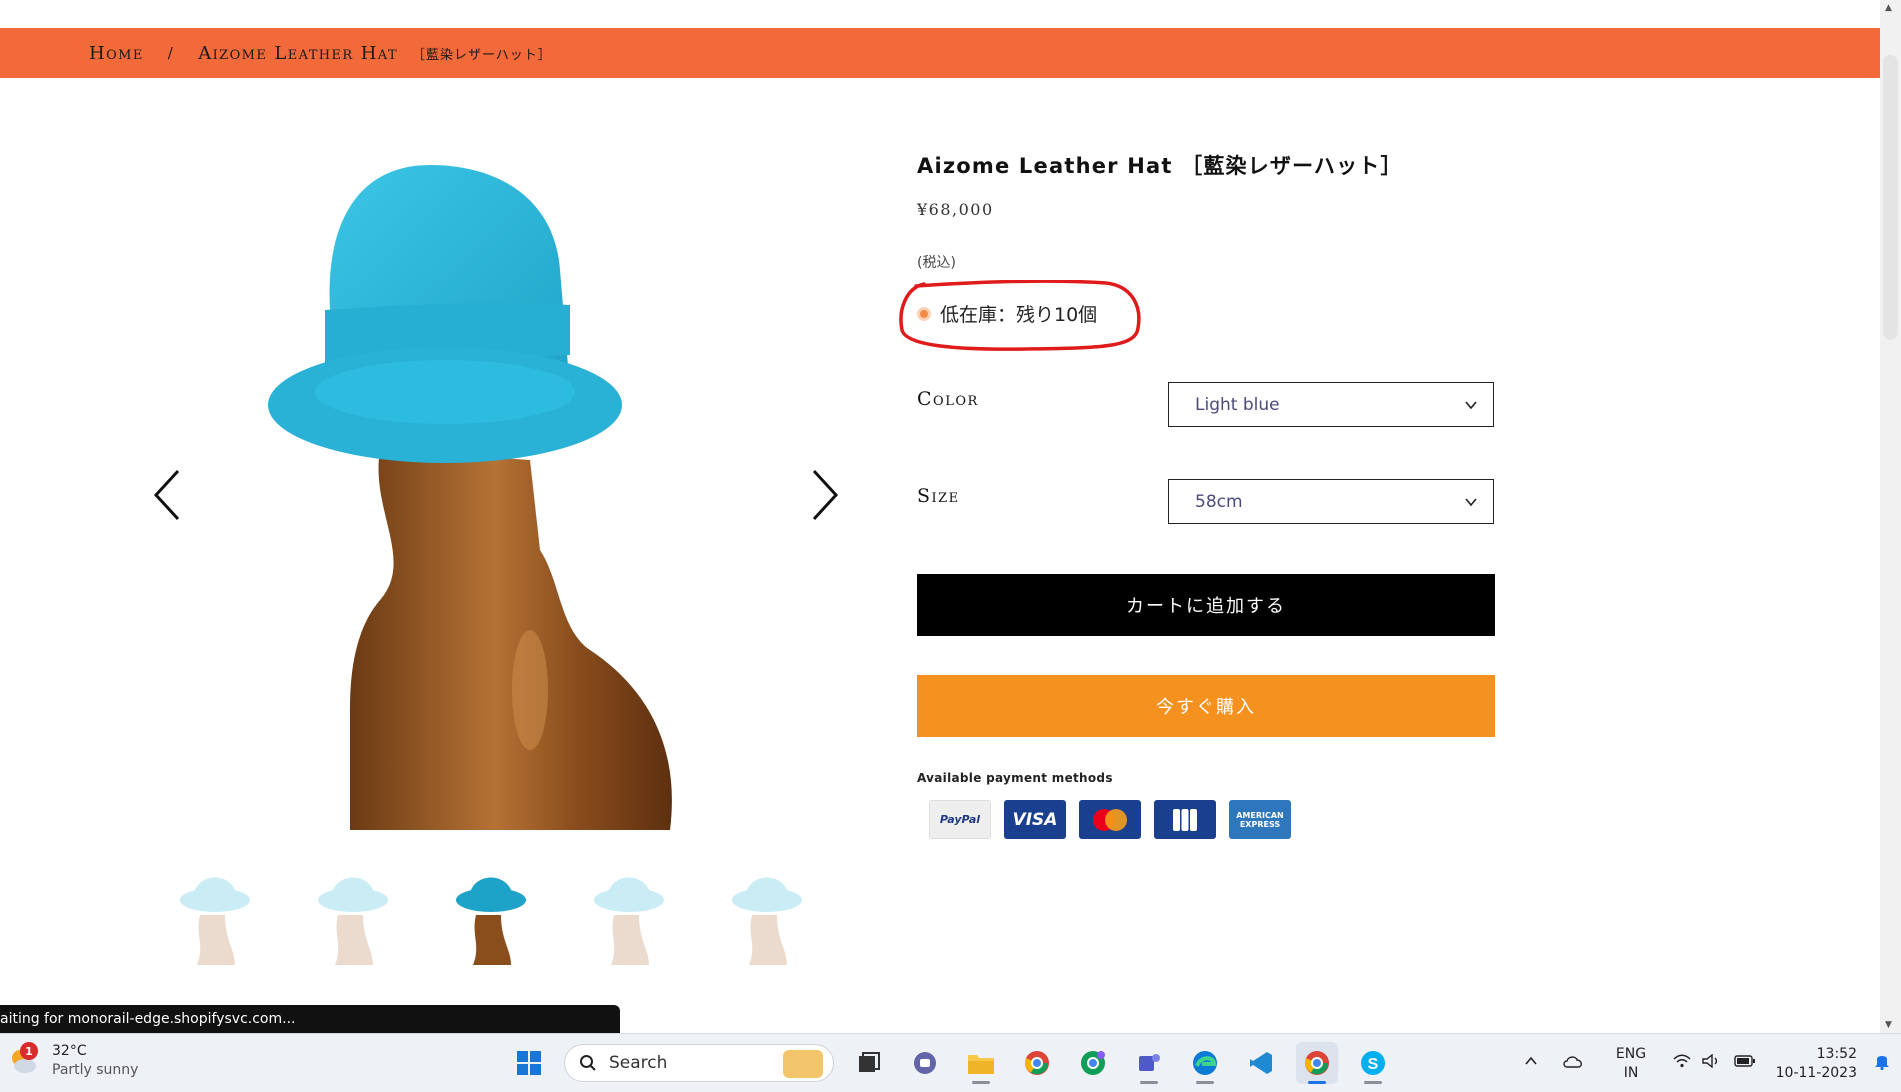 Image resolution: width=1901 pixels, height=1092 pixels. What do you see at coordinates (1149, 1063) in the screenshot?
I see `teams-icon` at bounding box center [1149, 1063].